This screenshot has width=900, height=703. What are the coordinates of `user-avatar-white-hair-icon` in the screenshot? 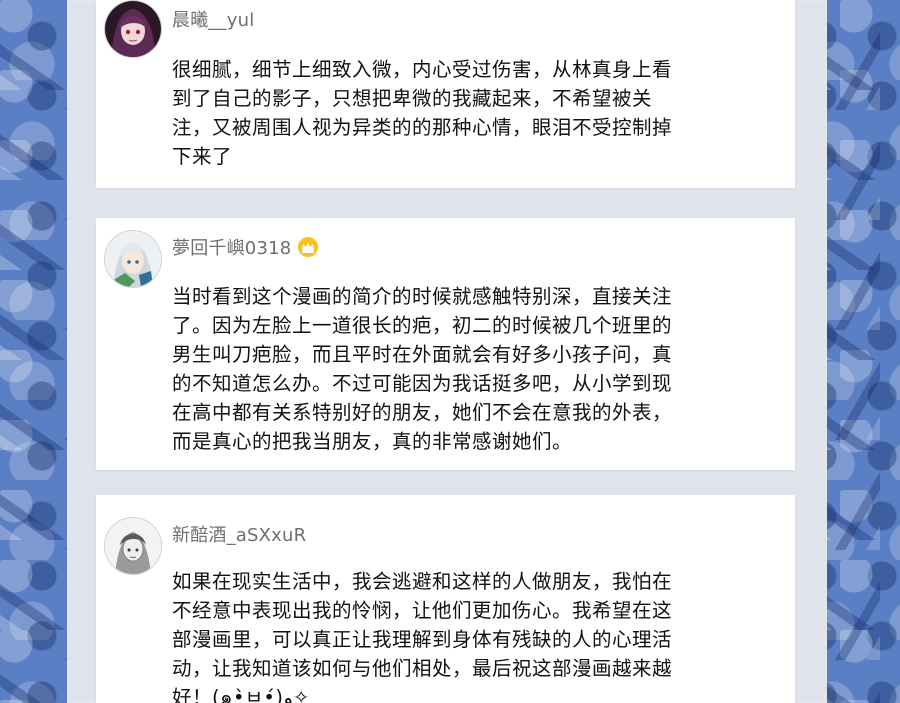 It's located at (133, 259).